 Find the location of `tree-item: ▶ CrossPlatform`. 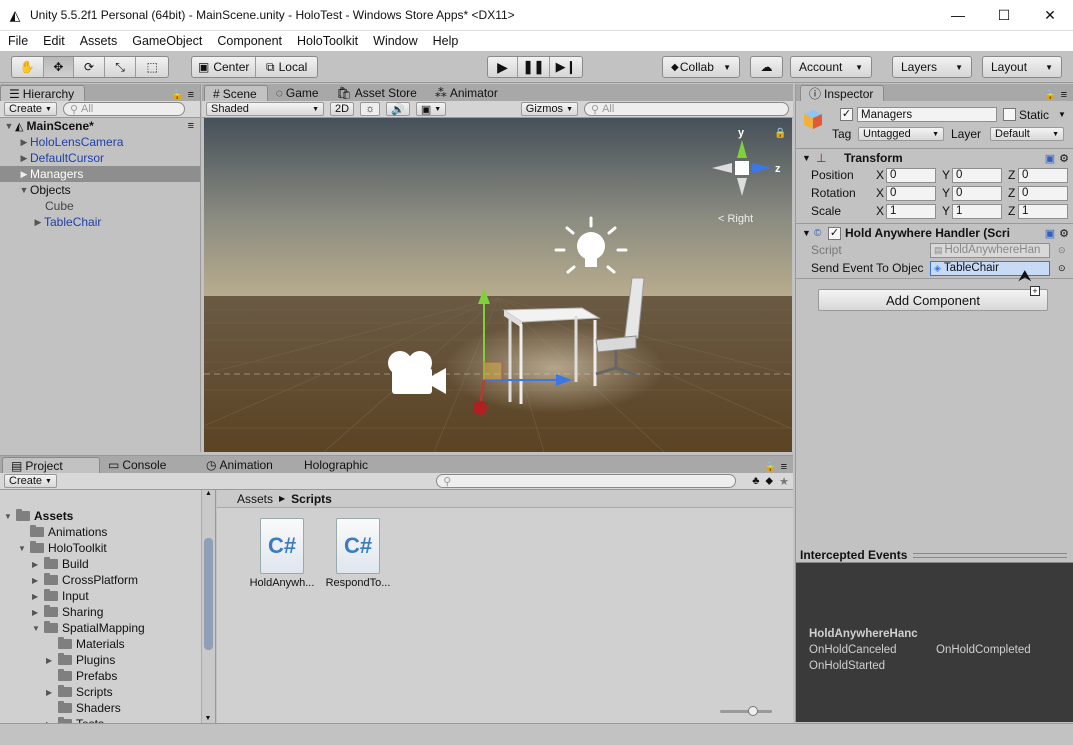

tree-item: ▶ CrossPlatform is located at coordinates (69, 580).